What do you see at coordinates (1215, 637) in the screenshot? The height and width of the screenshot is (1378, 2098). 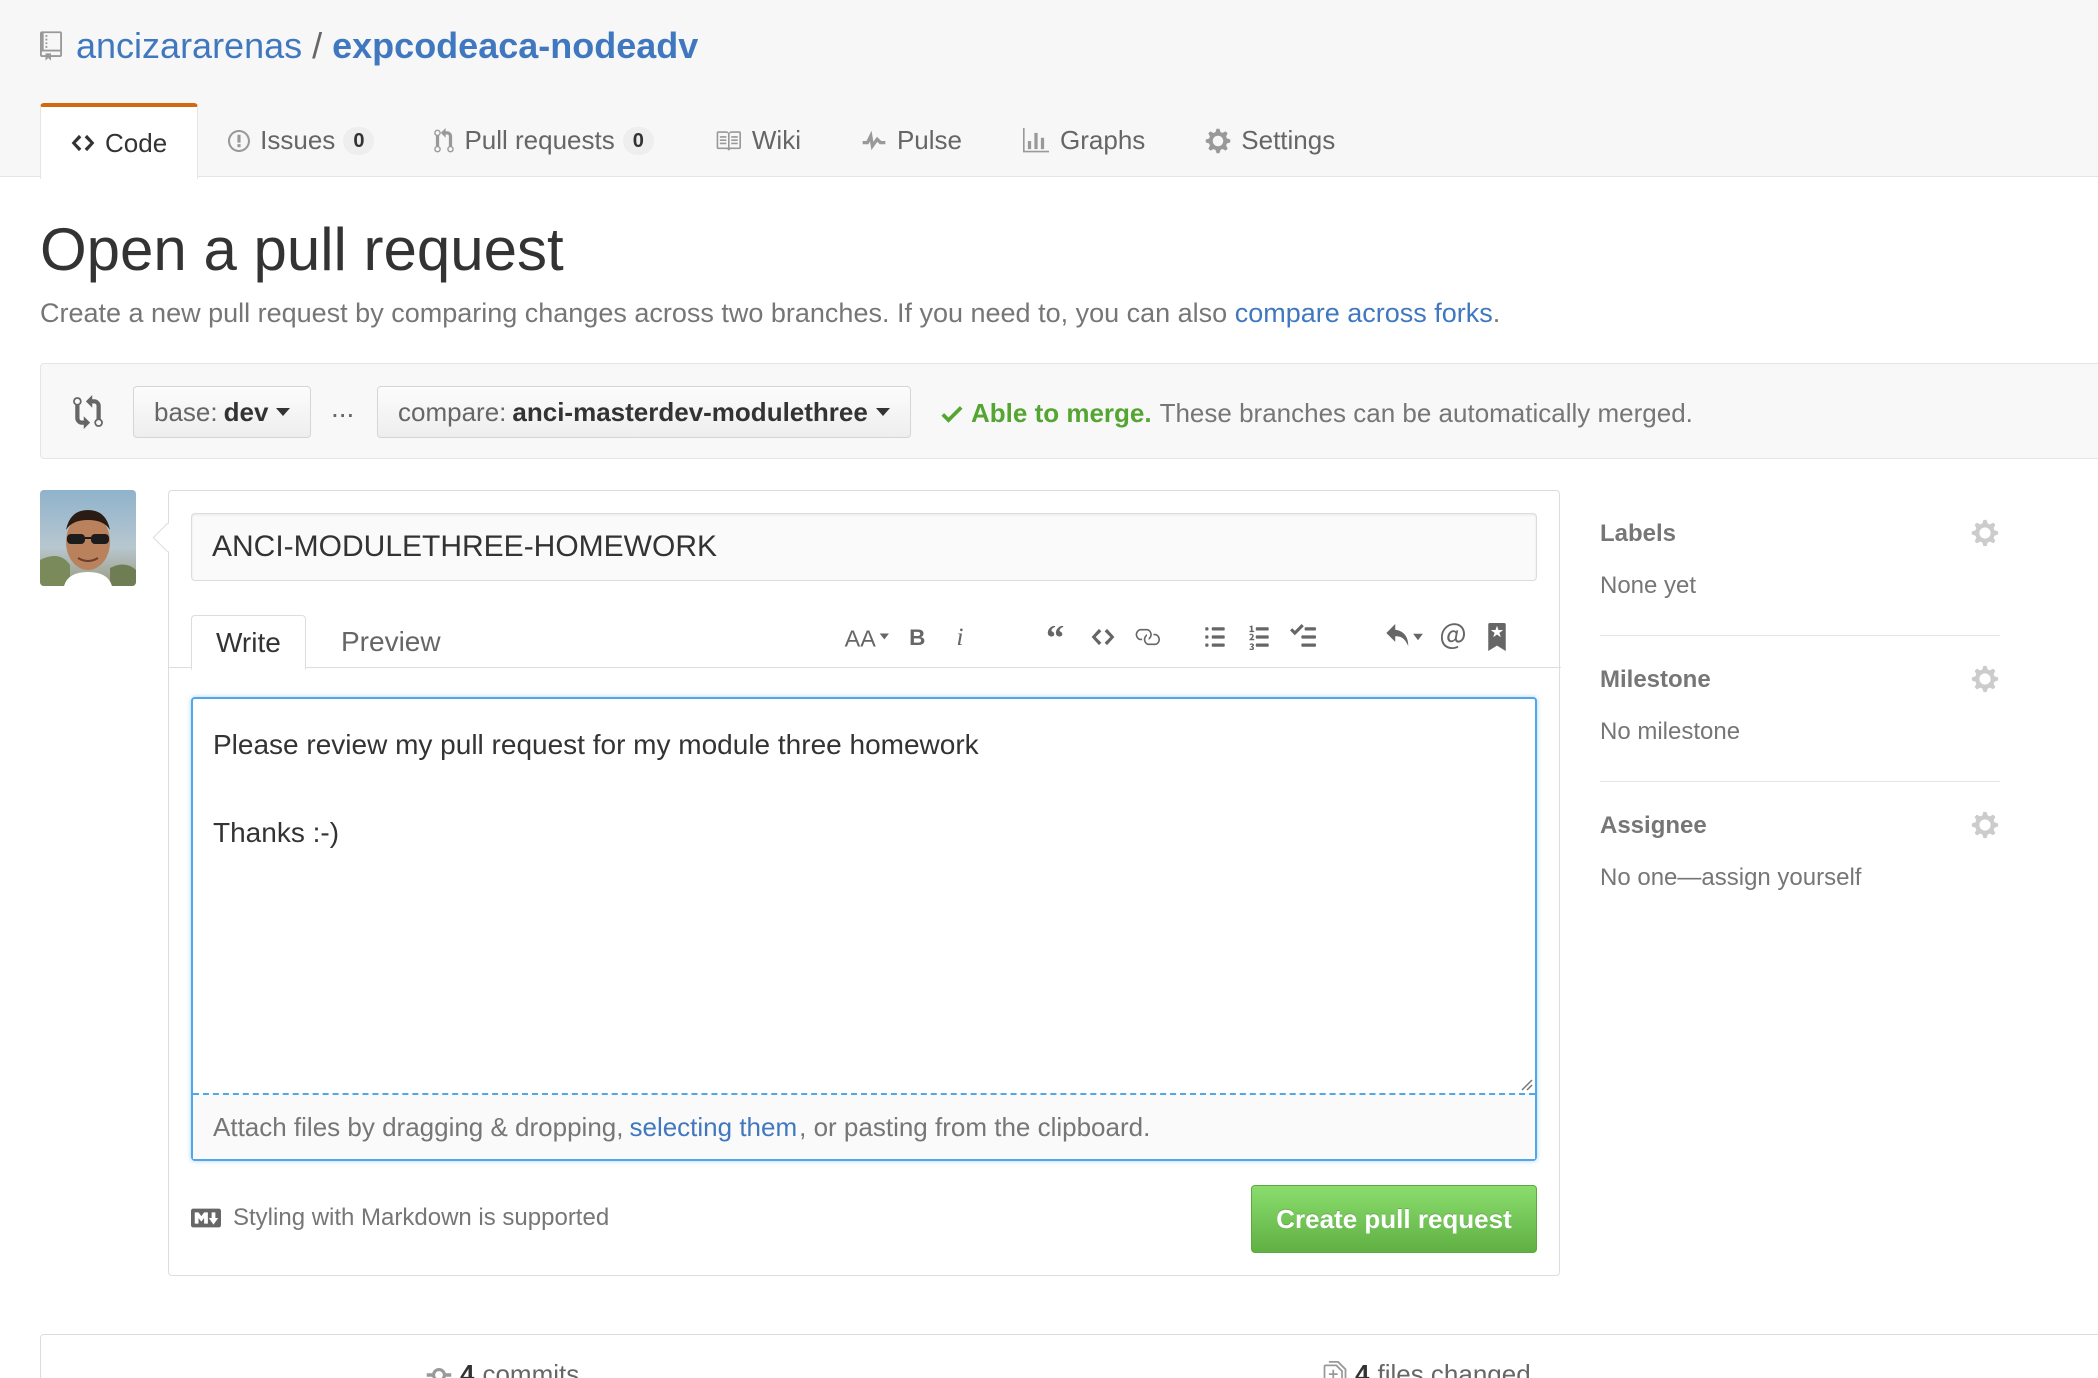 I see `unordered-list-icon` at bounding box center [1215, 637].